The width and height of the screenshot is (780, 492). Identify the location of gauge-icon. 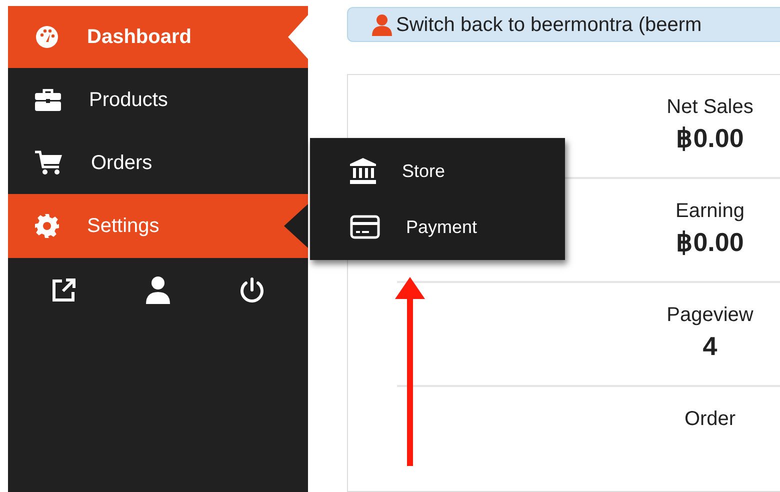
(47, 37).